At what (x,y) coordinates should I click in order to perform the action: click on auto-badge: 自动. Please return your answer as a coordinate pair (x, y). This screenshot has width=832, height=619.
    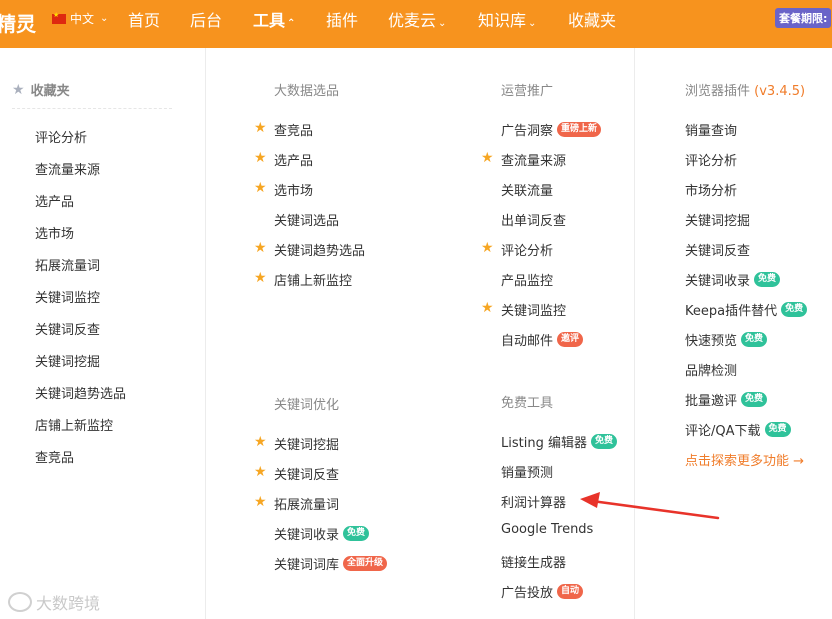
    Looking at the image, I should click on (570, 591).